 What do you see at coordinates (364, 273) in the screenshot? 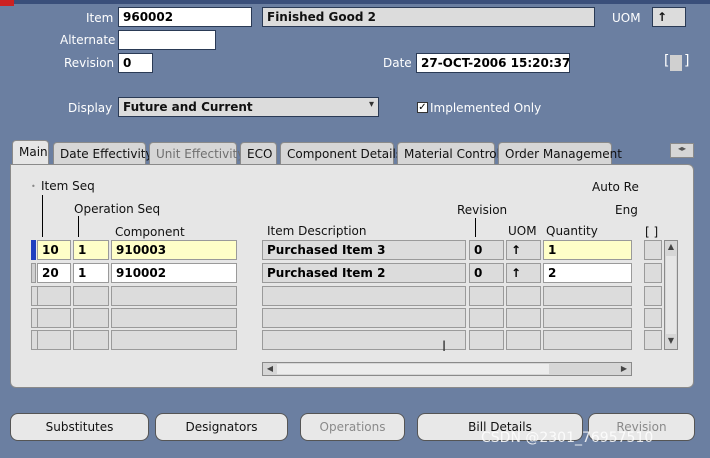
I see `description-cell: Purchased Item 2` at bounding box center [364, 273].